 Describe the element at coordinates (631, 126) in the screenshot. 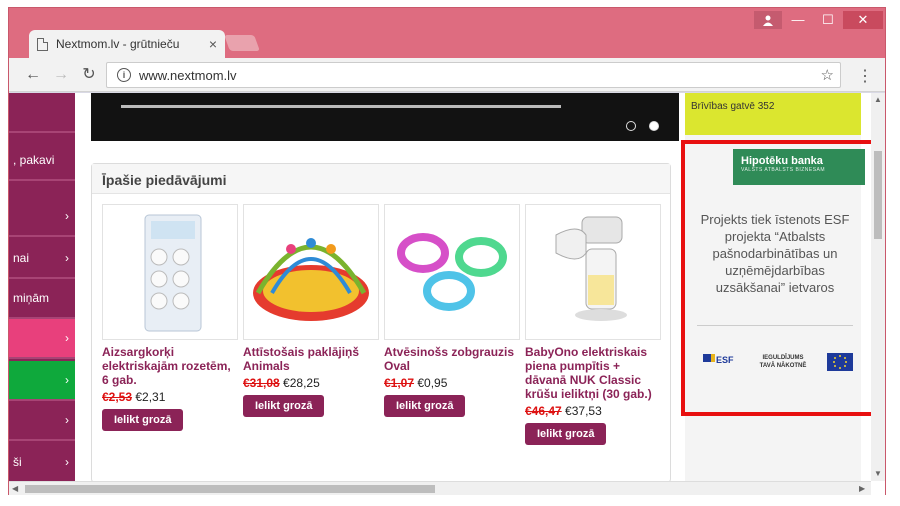

I see `slider-dot` at that location.